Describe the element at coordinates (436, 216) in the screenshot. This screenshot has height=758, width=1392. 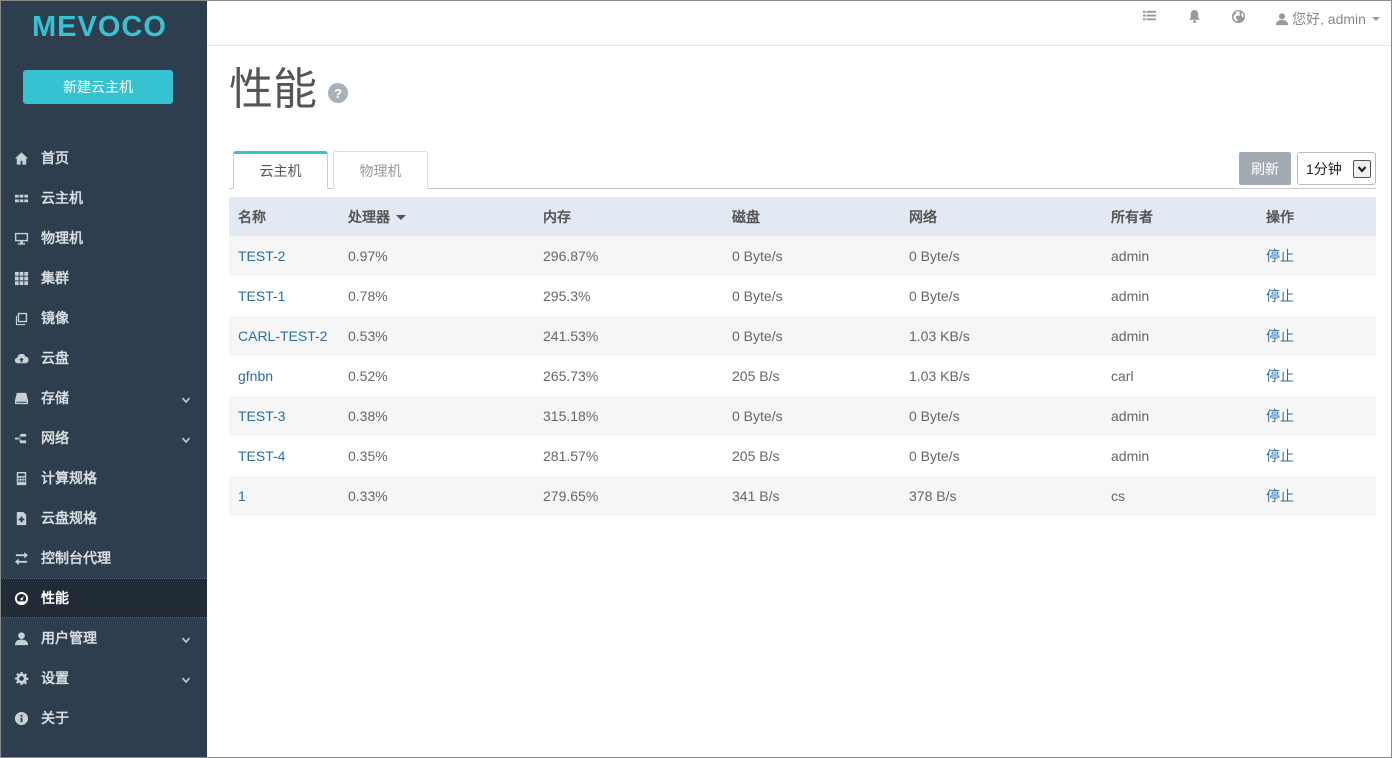
I see `column-header-cpu: 处理器` at that location.